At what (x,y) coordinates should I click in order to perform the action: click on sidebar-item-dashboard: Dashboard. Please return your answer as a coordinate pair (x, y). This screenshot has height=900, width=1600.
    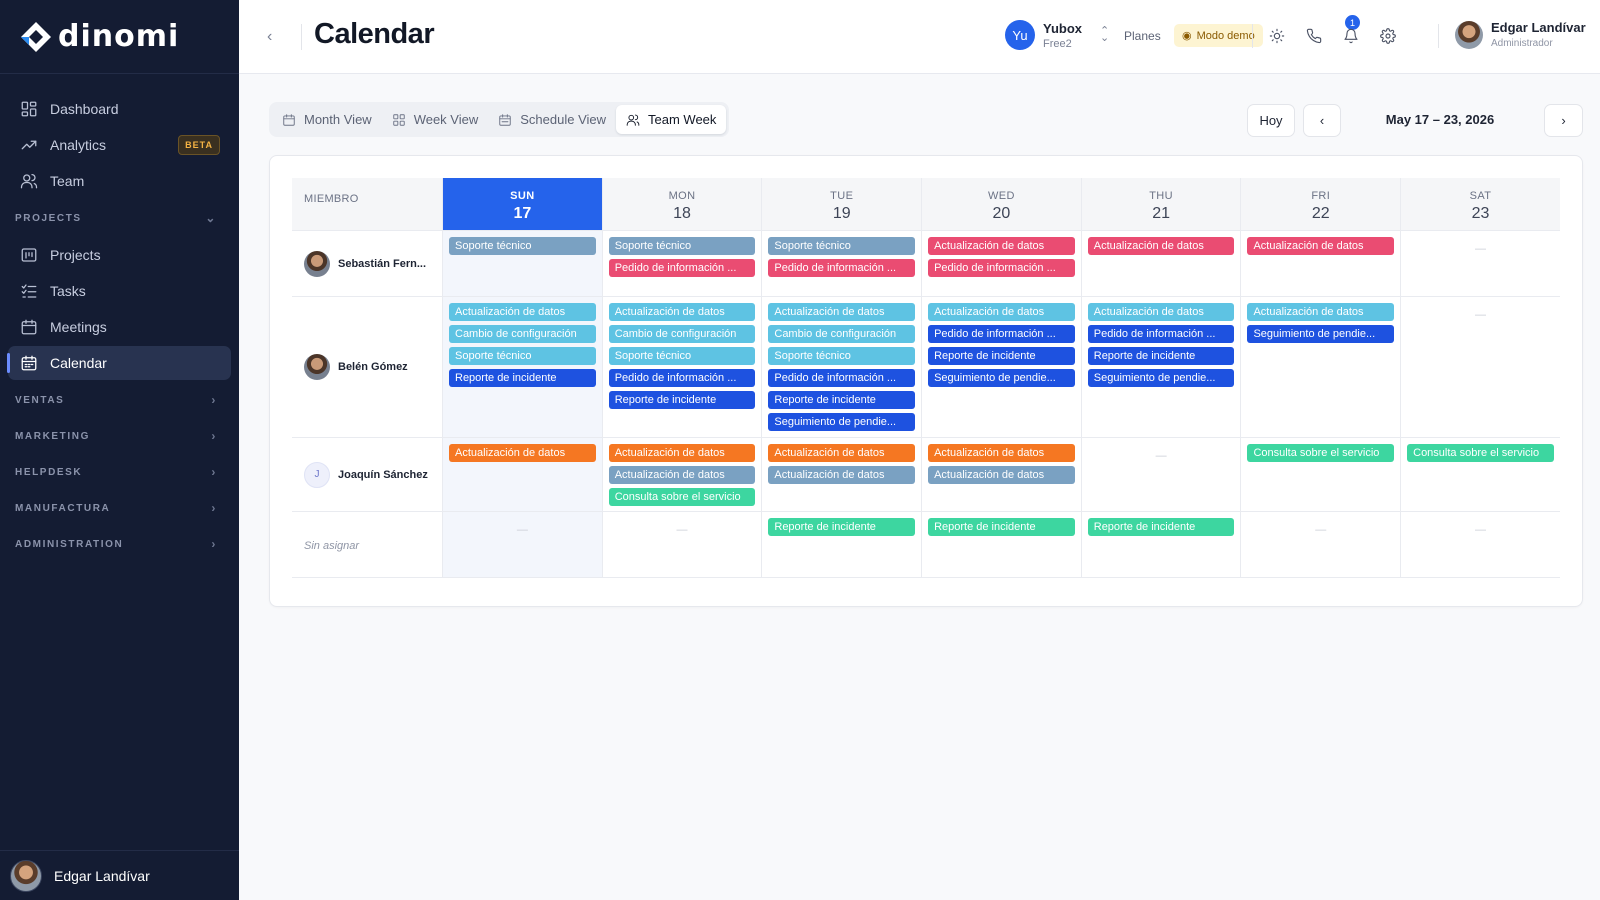
    Looking at the image, I should click on (119, 109).